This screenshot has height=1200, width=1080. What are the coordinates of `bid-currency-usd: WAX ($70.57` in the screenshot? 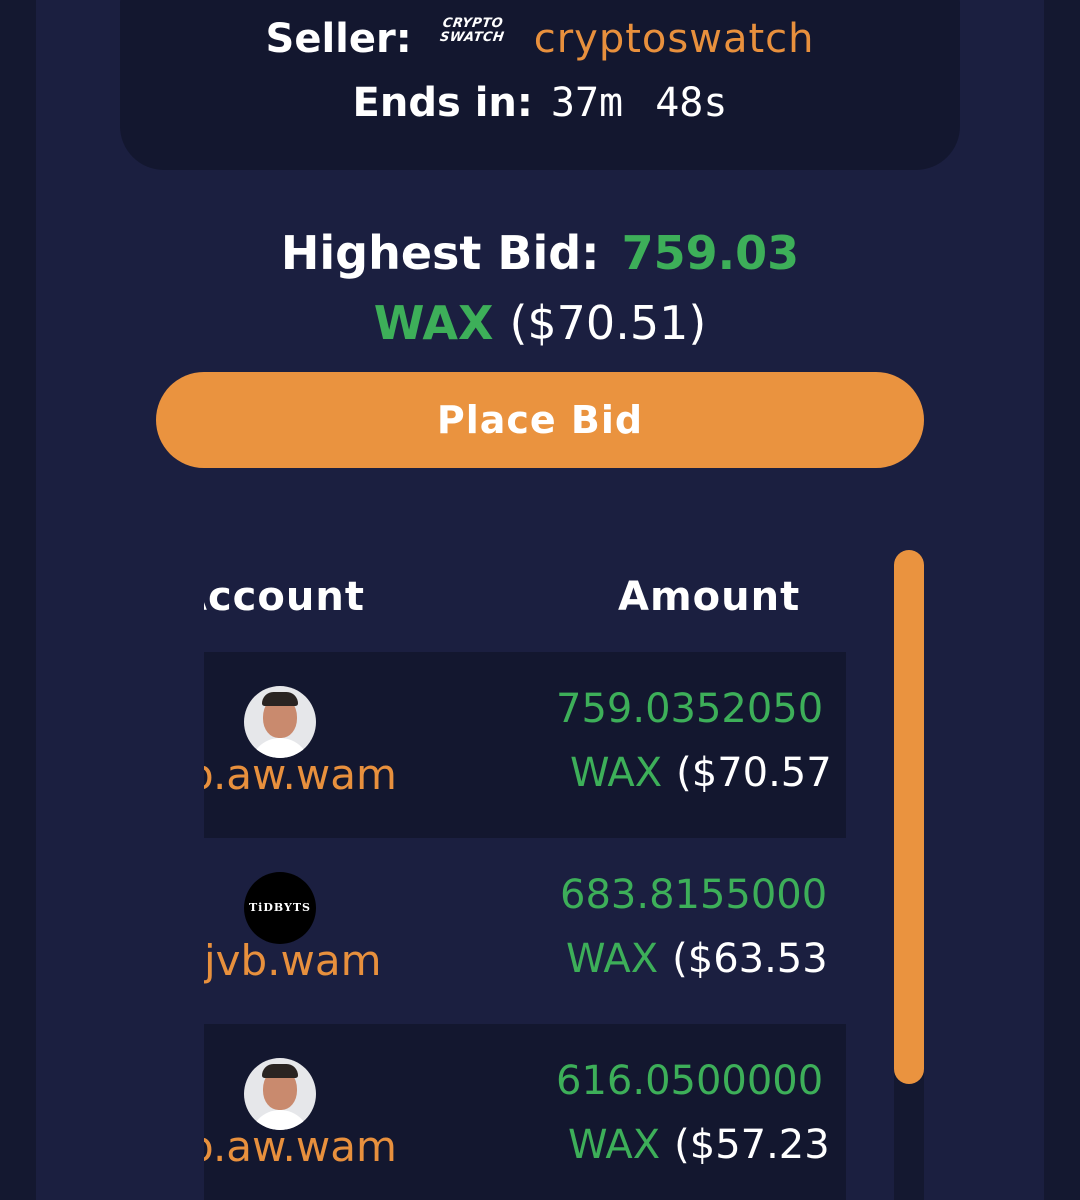 It's located at (701, 773).